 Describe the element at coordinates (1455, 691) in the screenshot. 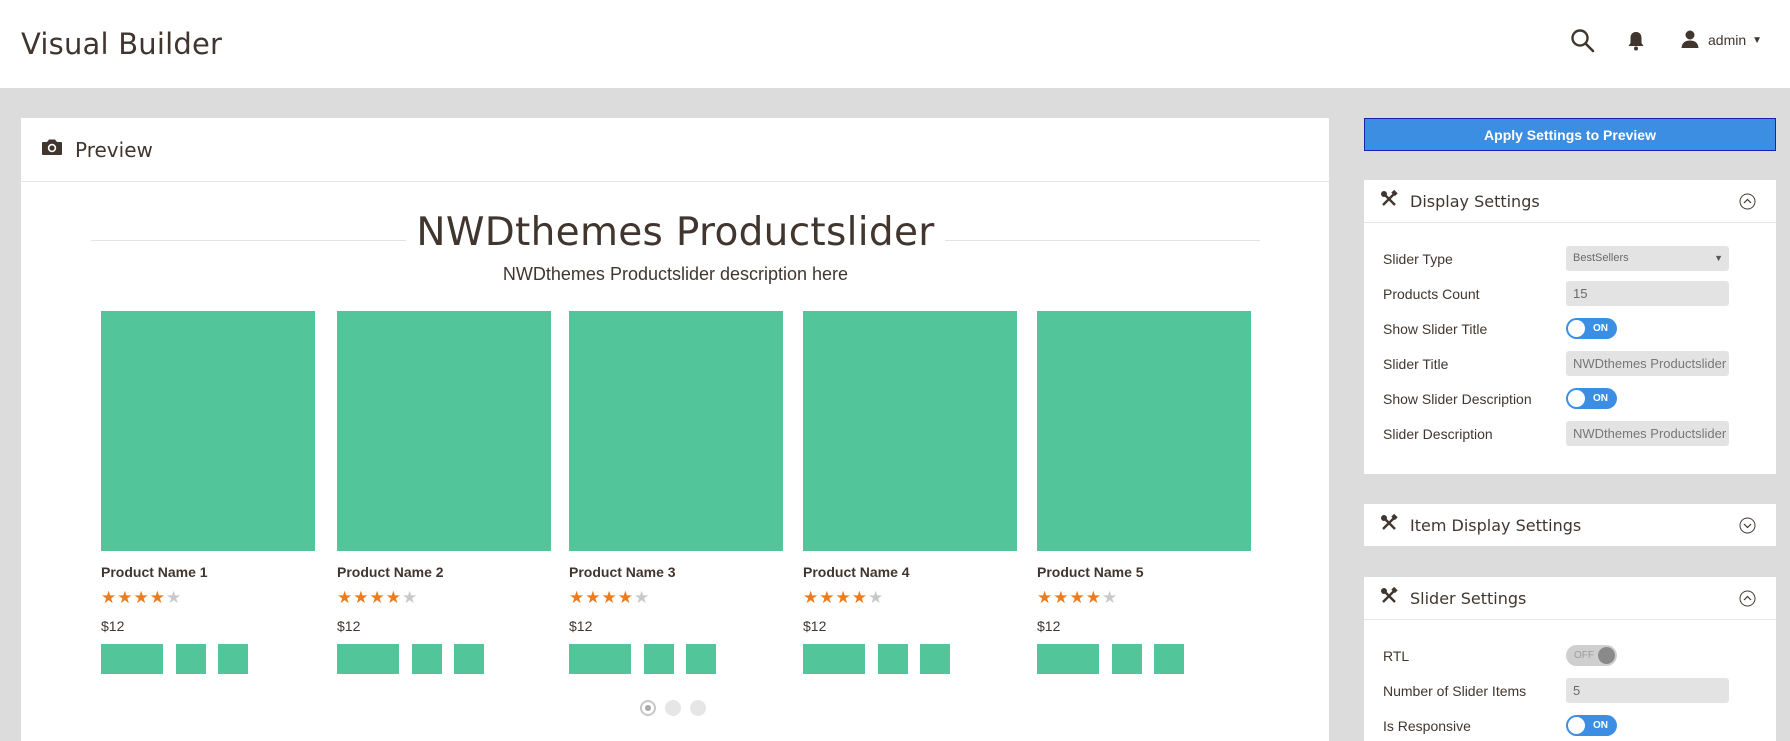

I see `number-of-slider-items-label: Number of Slider Items` at that location.